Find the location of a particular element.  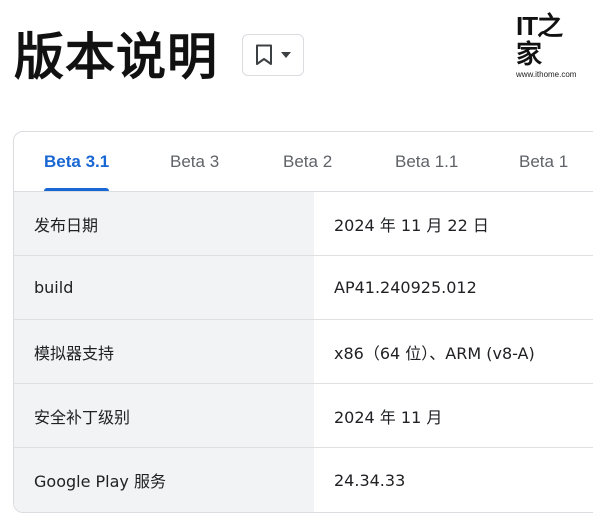

table-row: 发布日期 2024 年 11 月 22 日 is located at coordinates (303, 224).